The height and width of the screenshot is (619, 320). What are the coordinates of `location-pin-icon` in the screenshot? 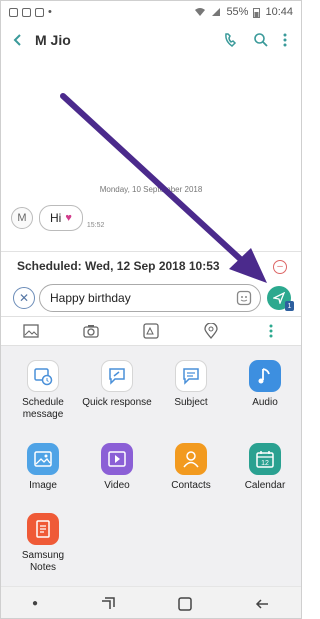 It's located at (211, 331).